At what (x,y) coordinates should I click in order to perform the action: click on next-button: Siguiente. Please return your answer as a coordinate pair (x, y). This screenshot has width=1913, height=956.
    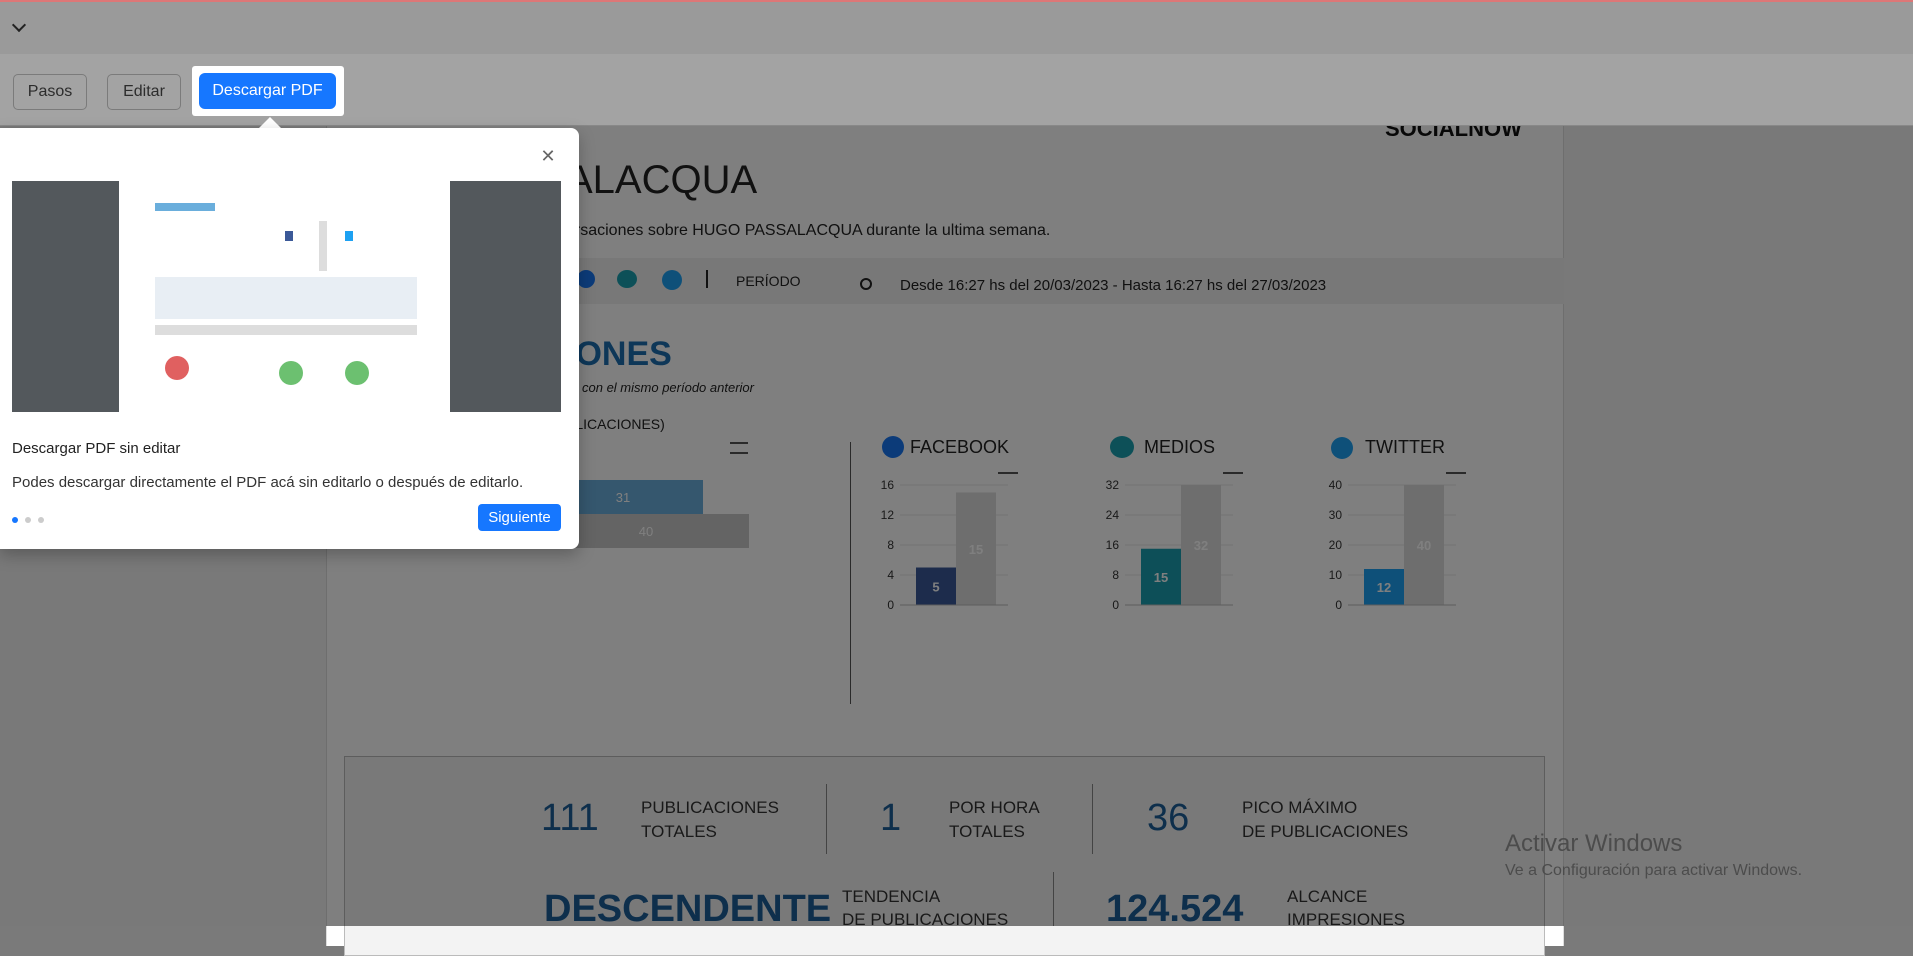
    Looking at the image, I should click on (519, 517).